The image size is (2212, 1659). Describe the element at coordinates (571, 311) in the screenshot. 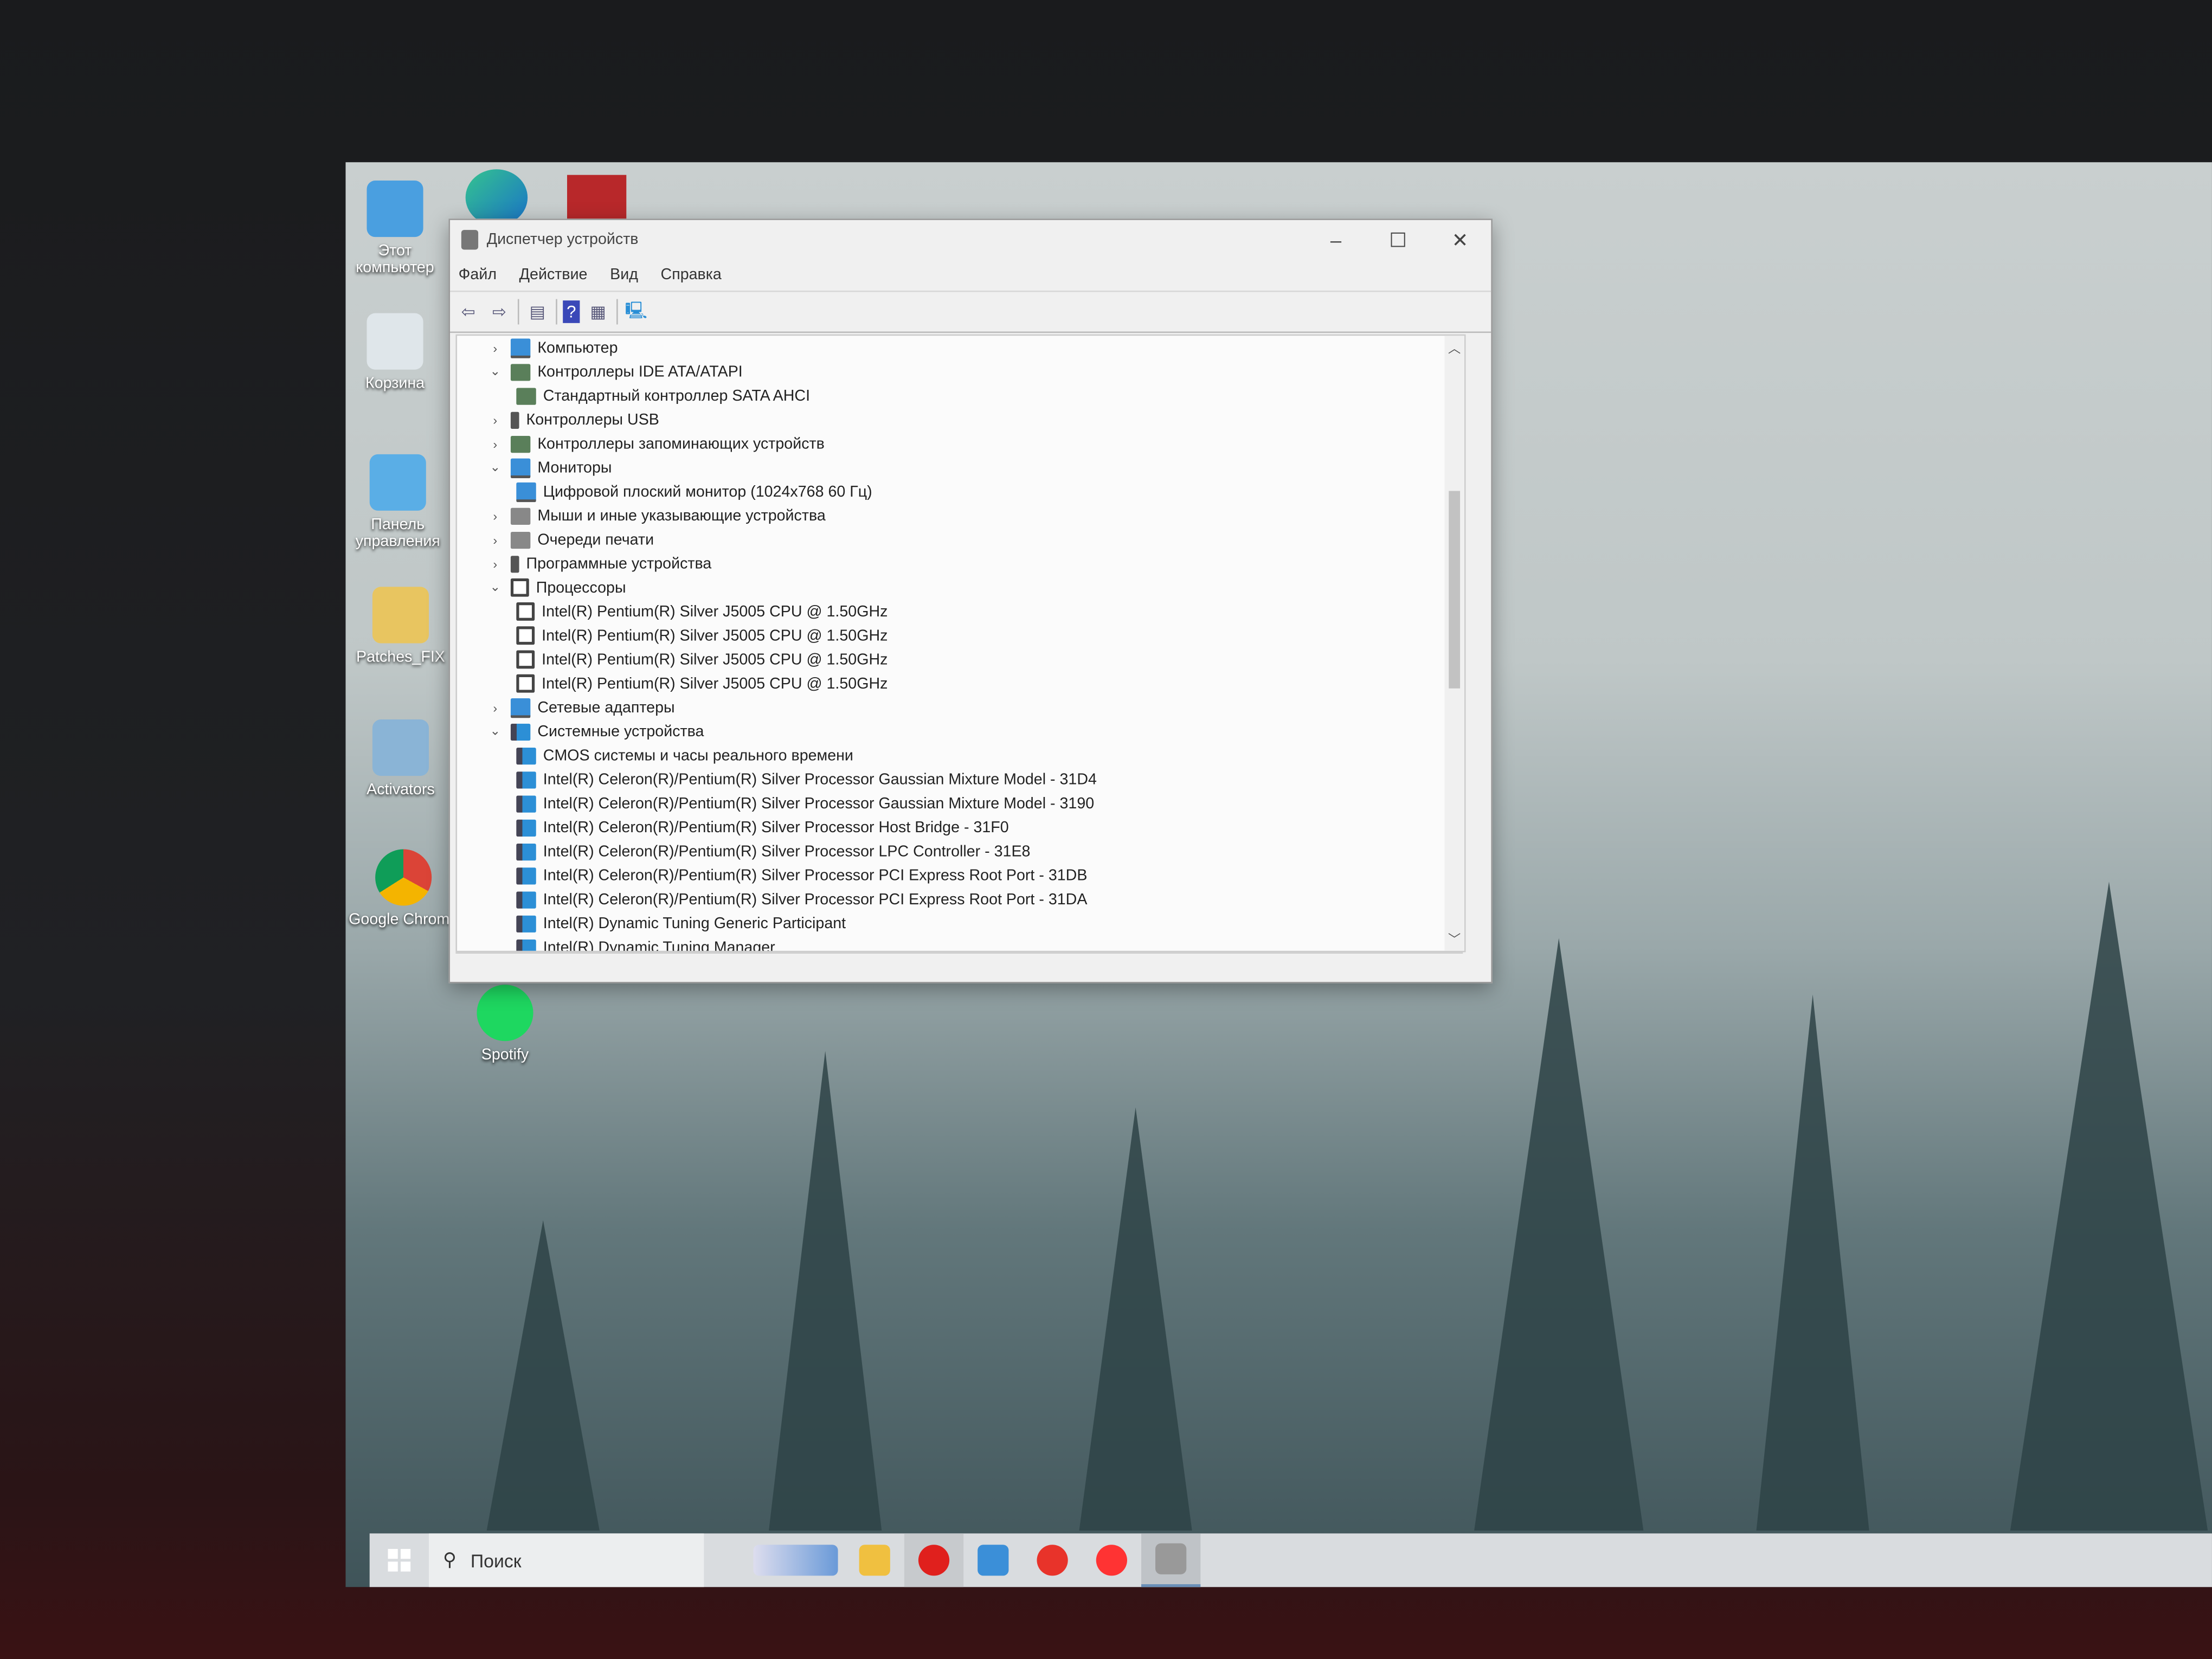

I see `help-icon: ?` at that location.